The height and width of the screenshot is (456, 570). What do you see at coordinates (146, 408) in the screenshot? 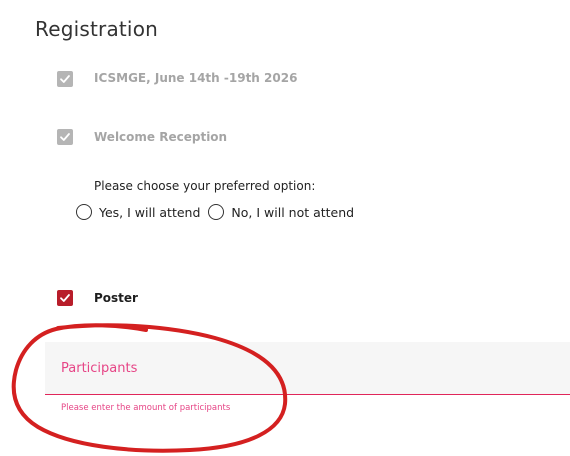
I see `participants-error-hint: Please enter the amount of participants` at bounding box center [146, 408].